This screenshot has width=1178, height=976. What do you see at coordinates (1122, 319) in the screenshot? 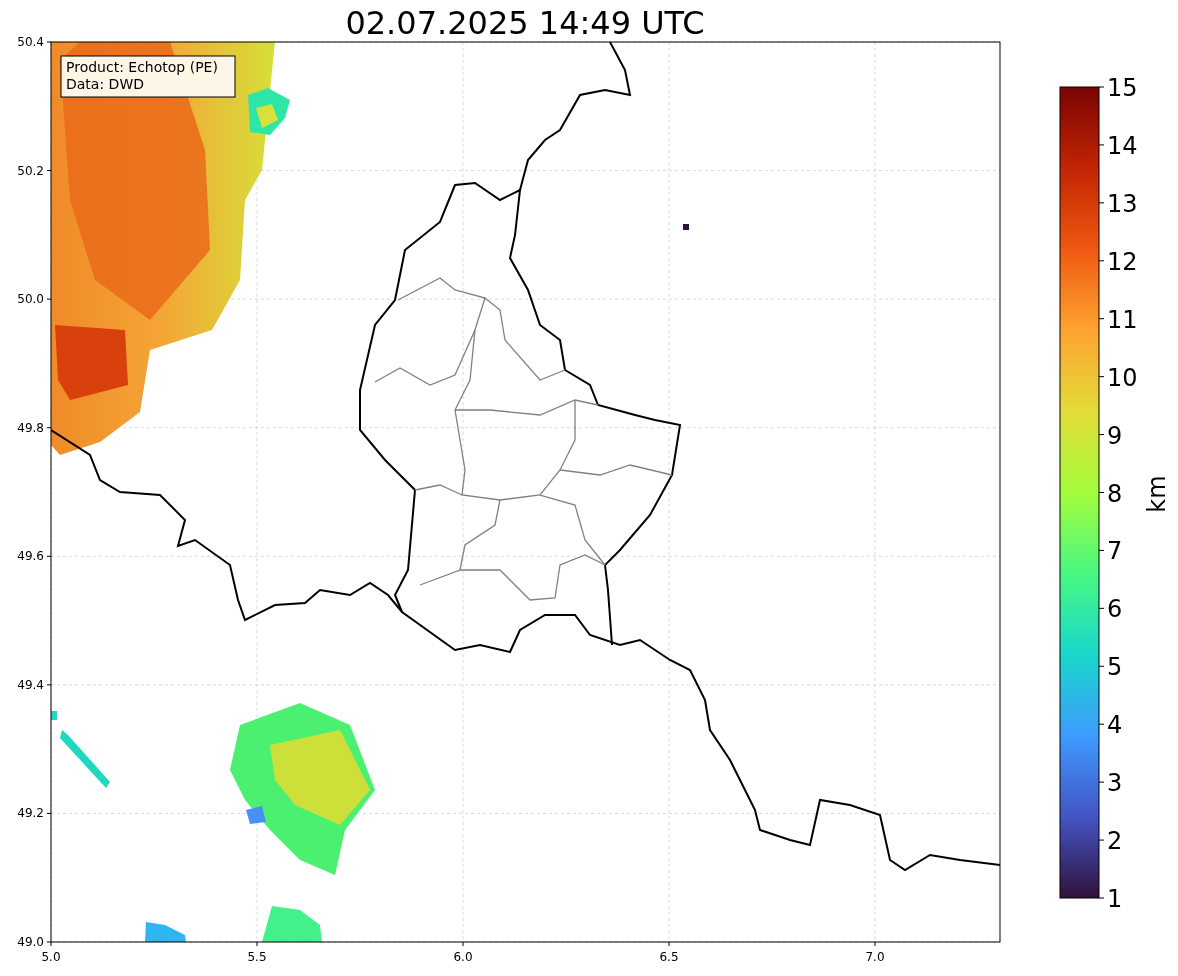
I see `colorbar-tick-label: 11` at bounding box center [1122, 319].